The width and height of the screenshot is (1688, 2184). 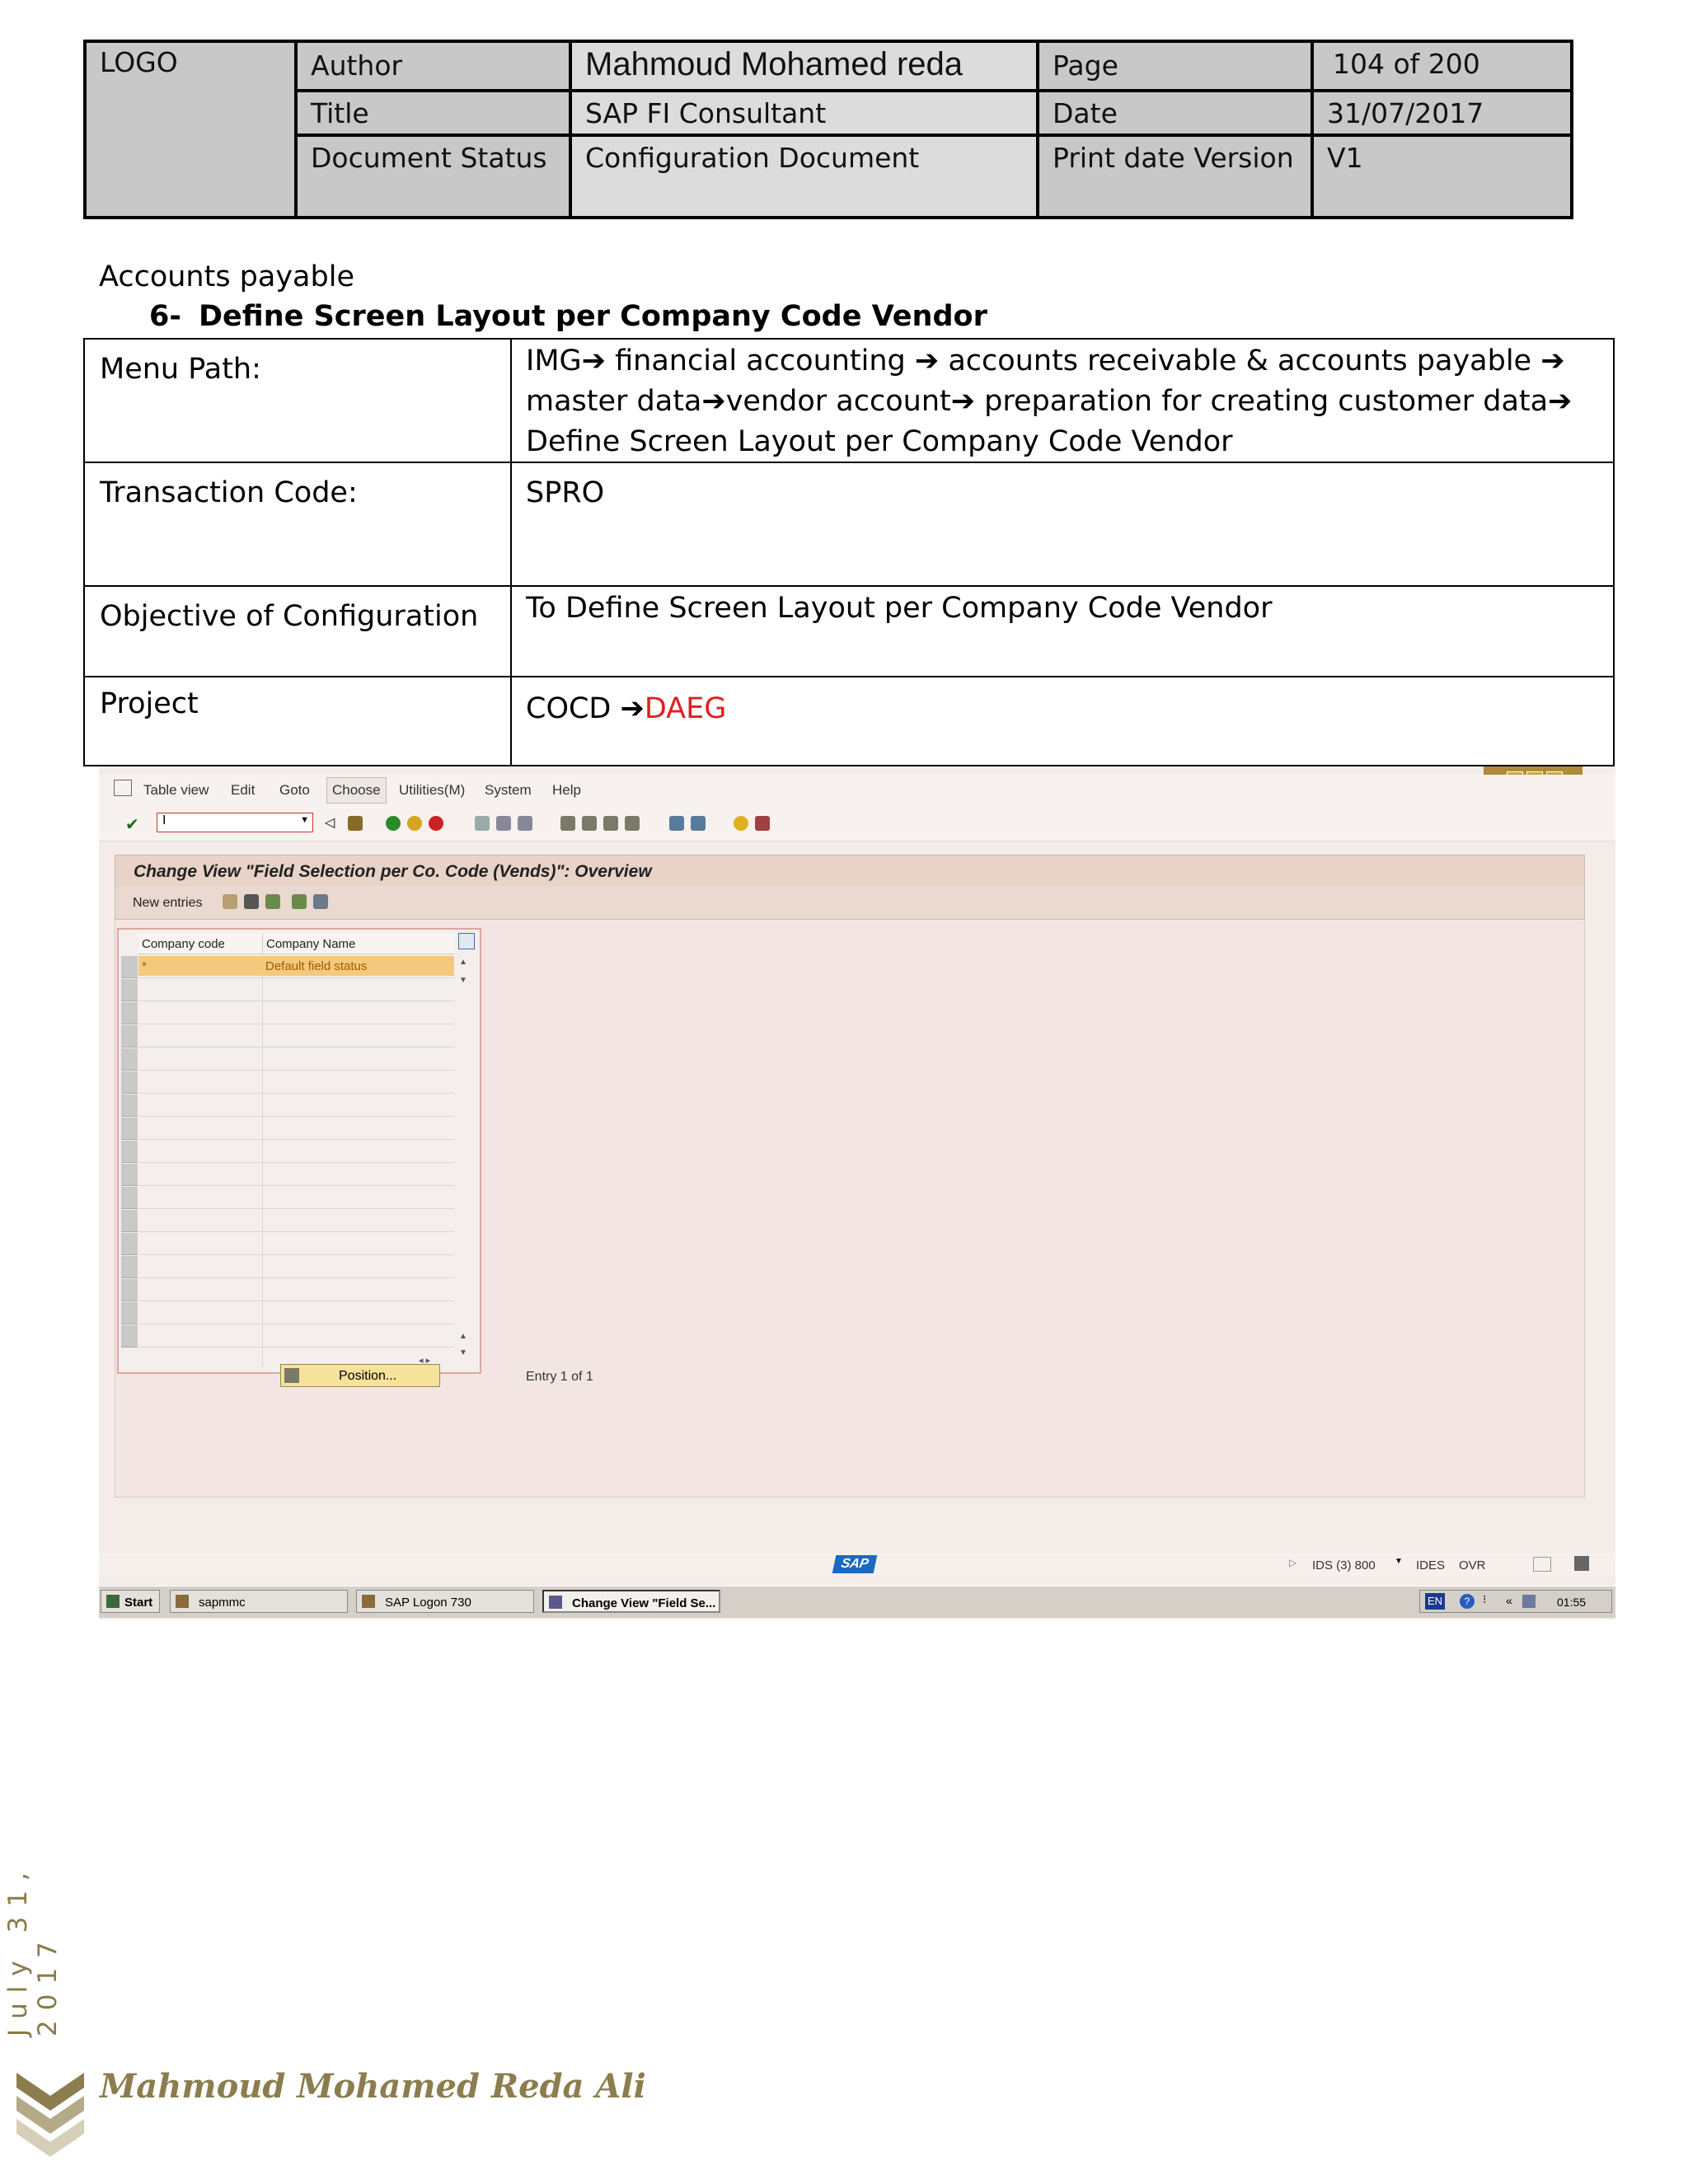 What do you see at coordinates (132, 824) in the screenshot?
I see `enter-icon: ✔` at bounding box center [132, 824].